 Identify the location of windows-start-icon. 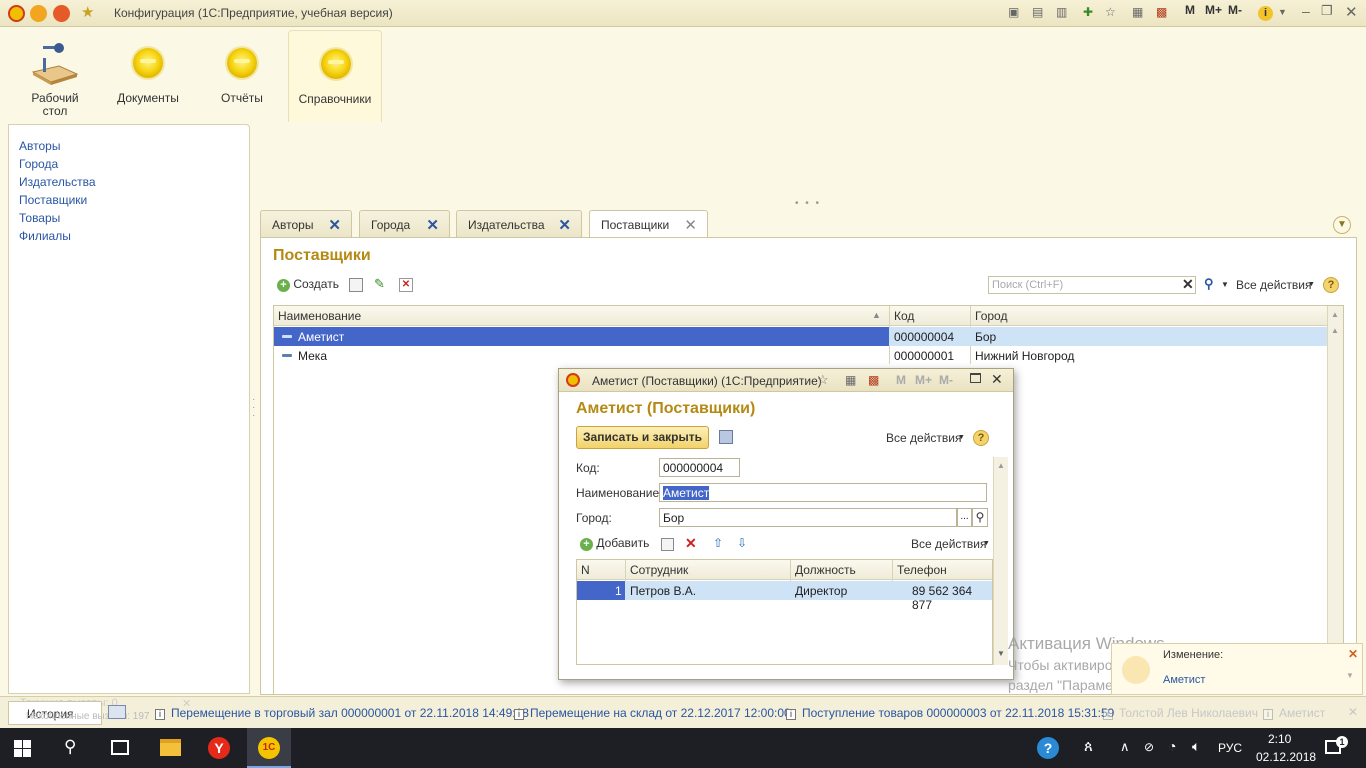
(22, 748).